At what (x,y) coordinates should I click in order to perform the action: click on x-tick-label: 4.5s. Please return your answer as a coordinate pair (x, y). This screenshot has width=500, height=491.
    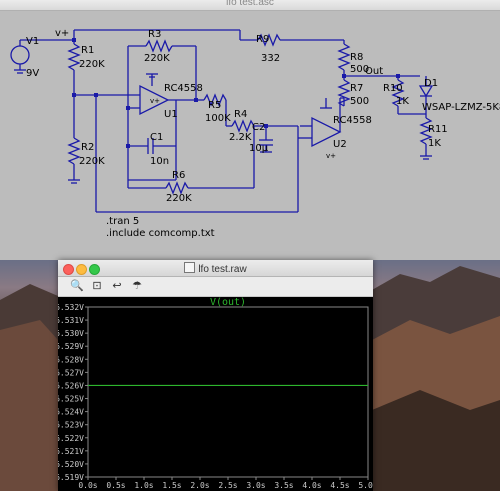
    Looking at the image, I should click on (339, 485).